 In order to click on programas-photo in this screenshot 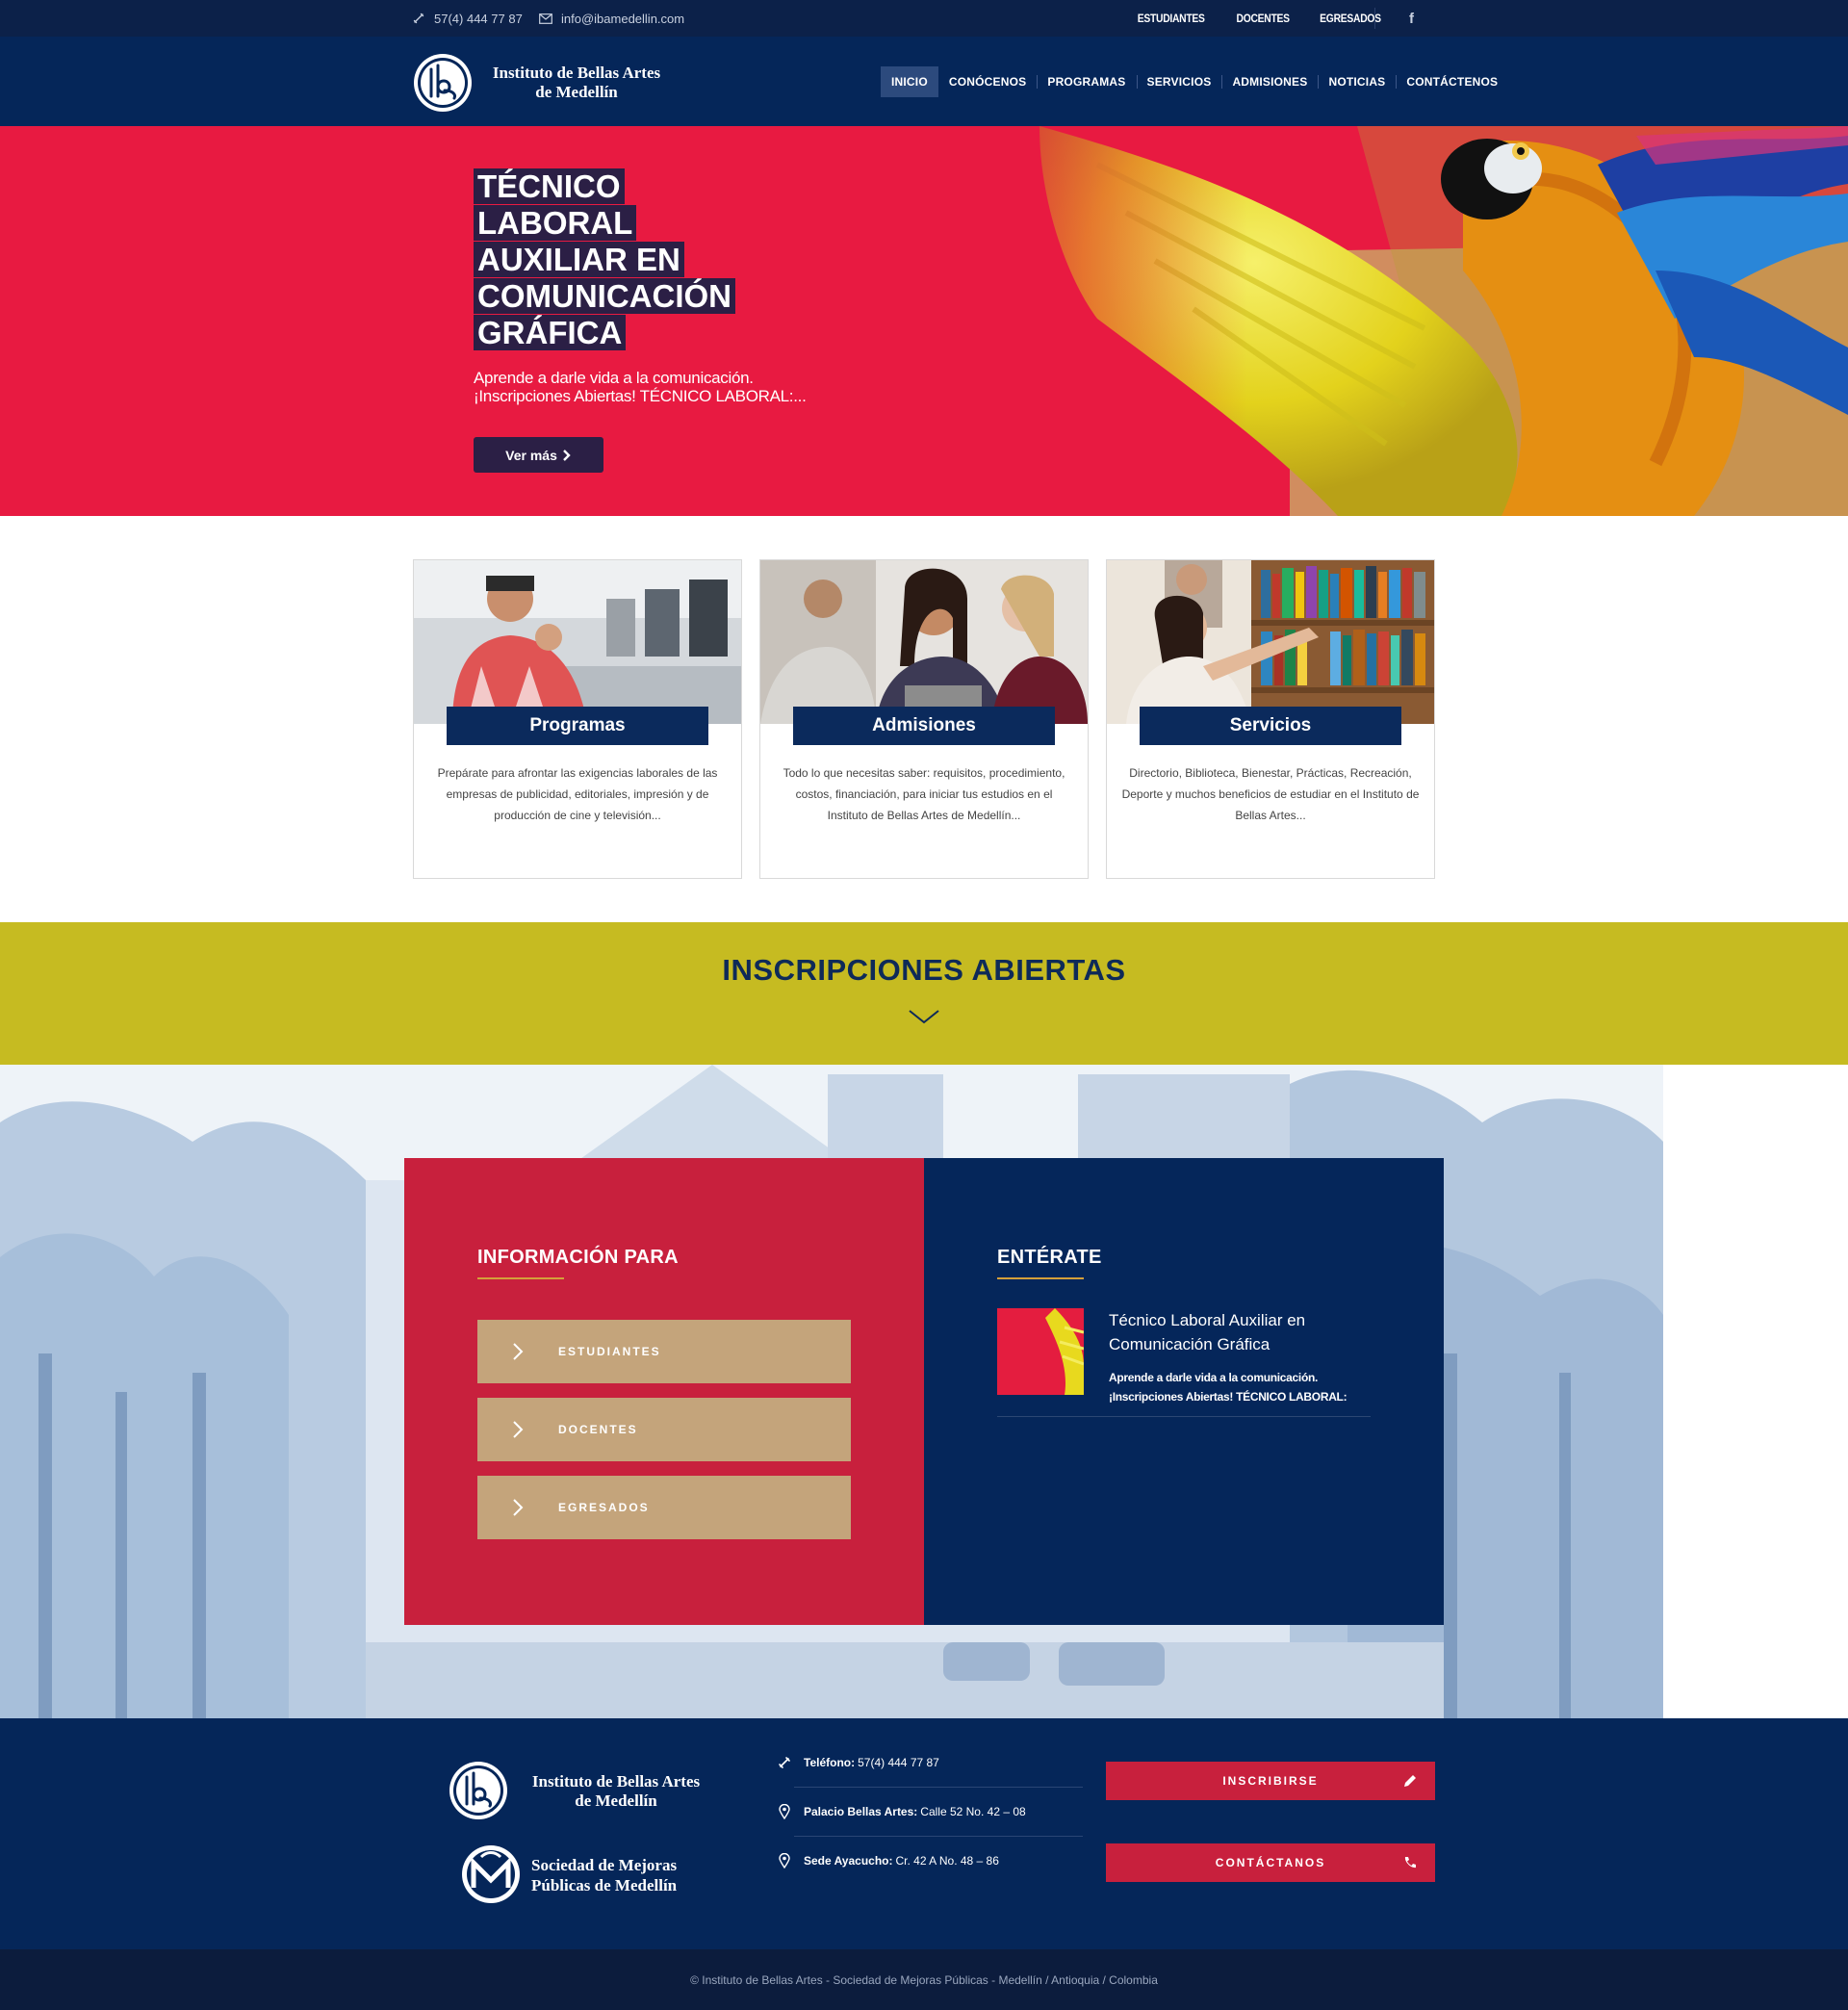, I will do `click(577, 642)`.